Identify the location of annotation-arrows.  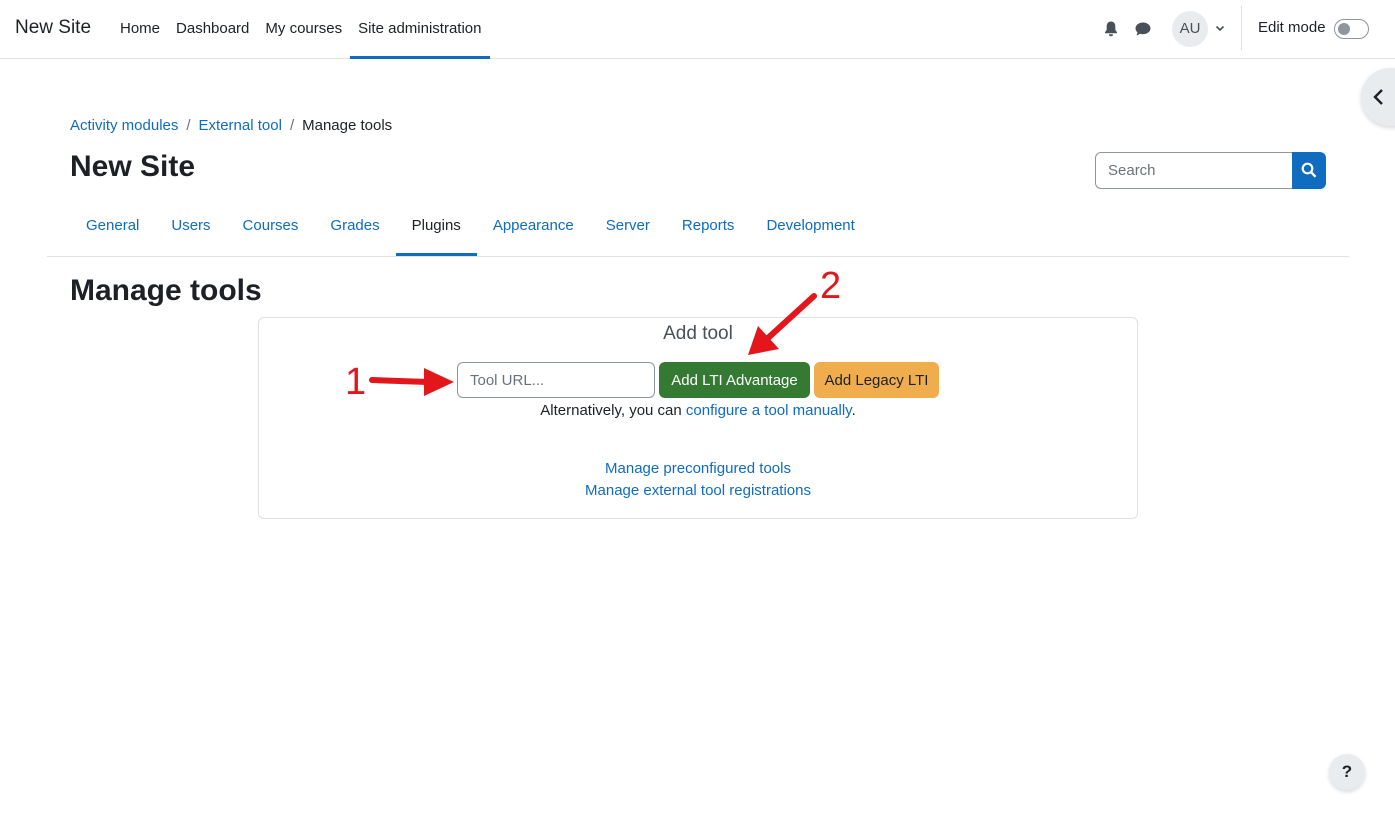
(593, 344).